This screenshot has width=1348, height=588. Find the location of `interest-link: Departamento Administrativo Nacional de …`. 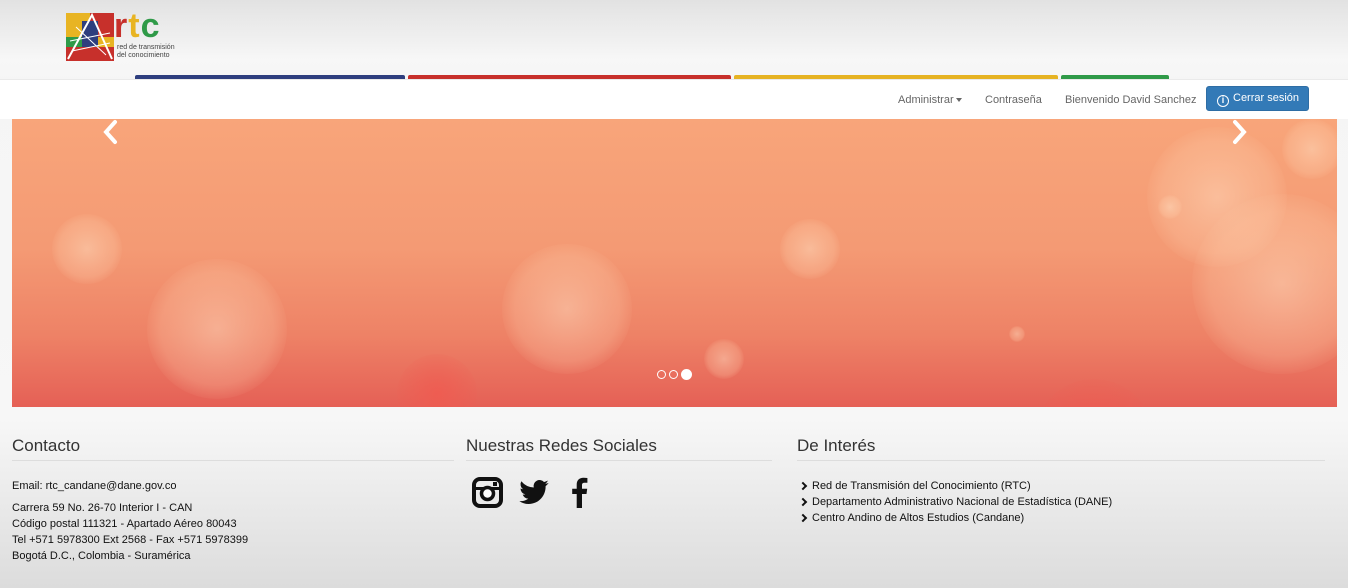

interest-link: Departamento Administrativo Nacional de … is located at coordinates (1061, 502).